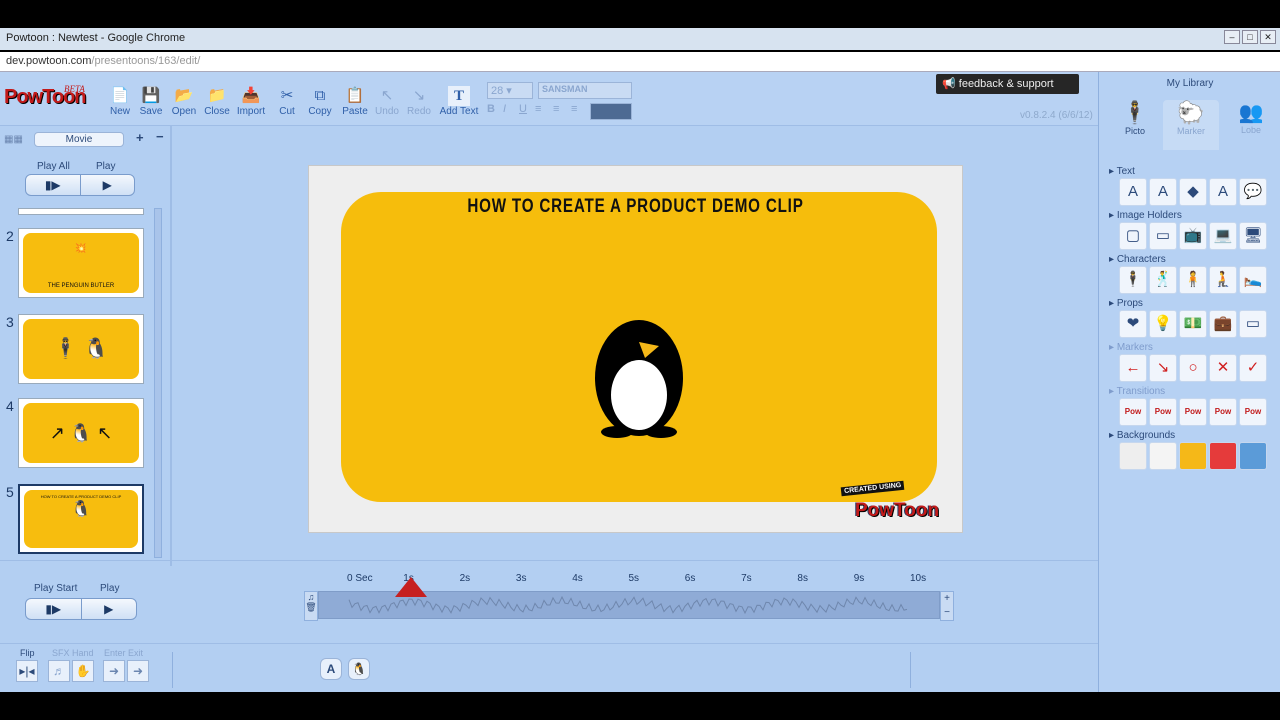 The width and height of the screenshot is (1280, 720). Describe the element at coordinates (561, 109) in the screenshot. I see `align-center-button: ≡` at that location.